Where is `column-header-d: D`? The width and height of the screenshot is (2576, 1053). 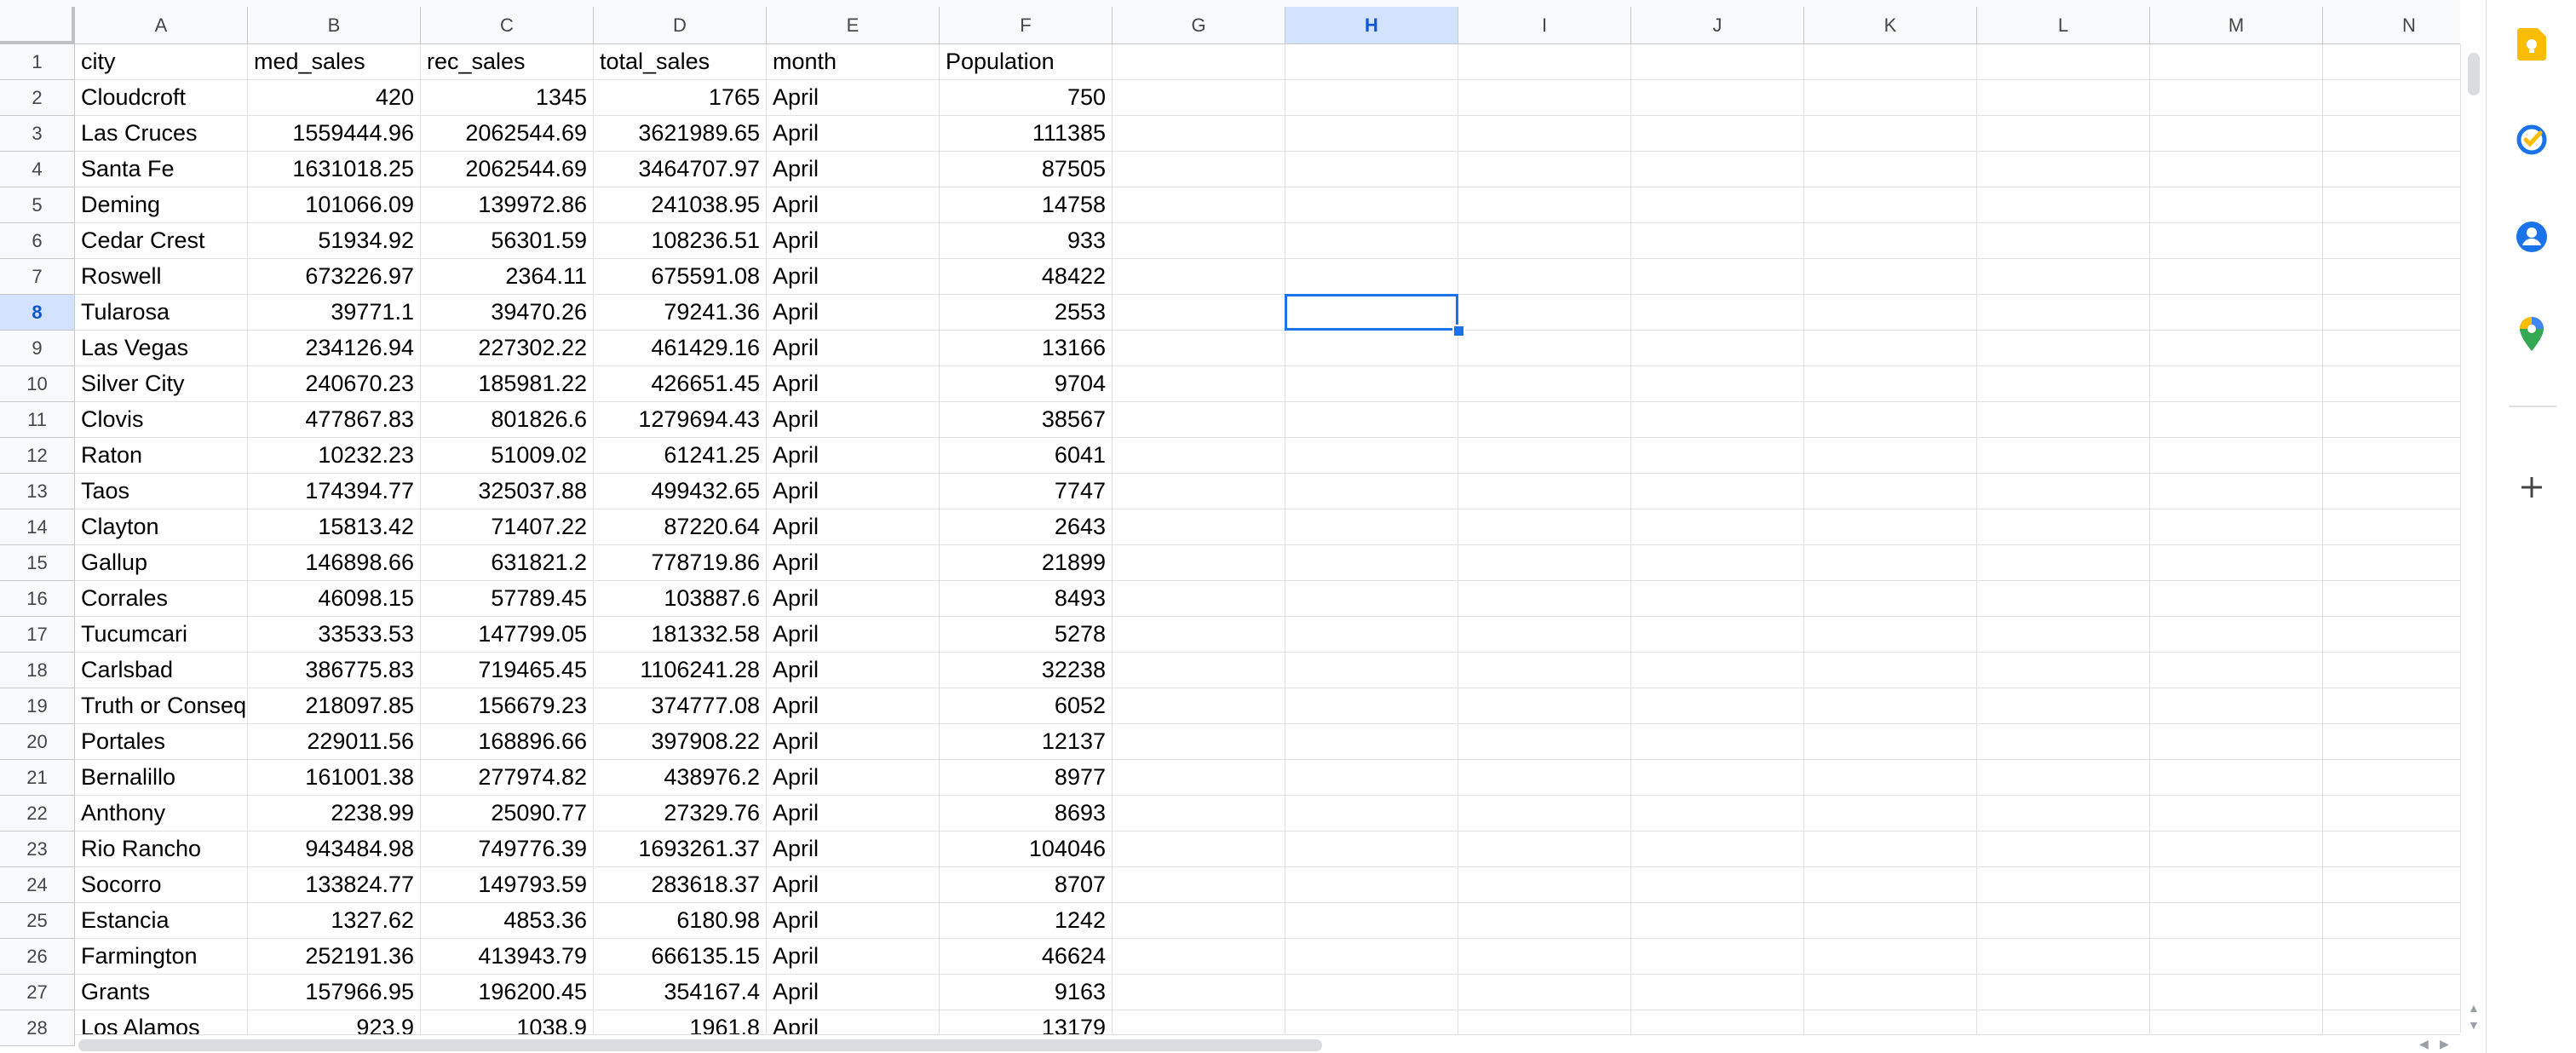
column-header-d: D is located at coordinates (681, 25).